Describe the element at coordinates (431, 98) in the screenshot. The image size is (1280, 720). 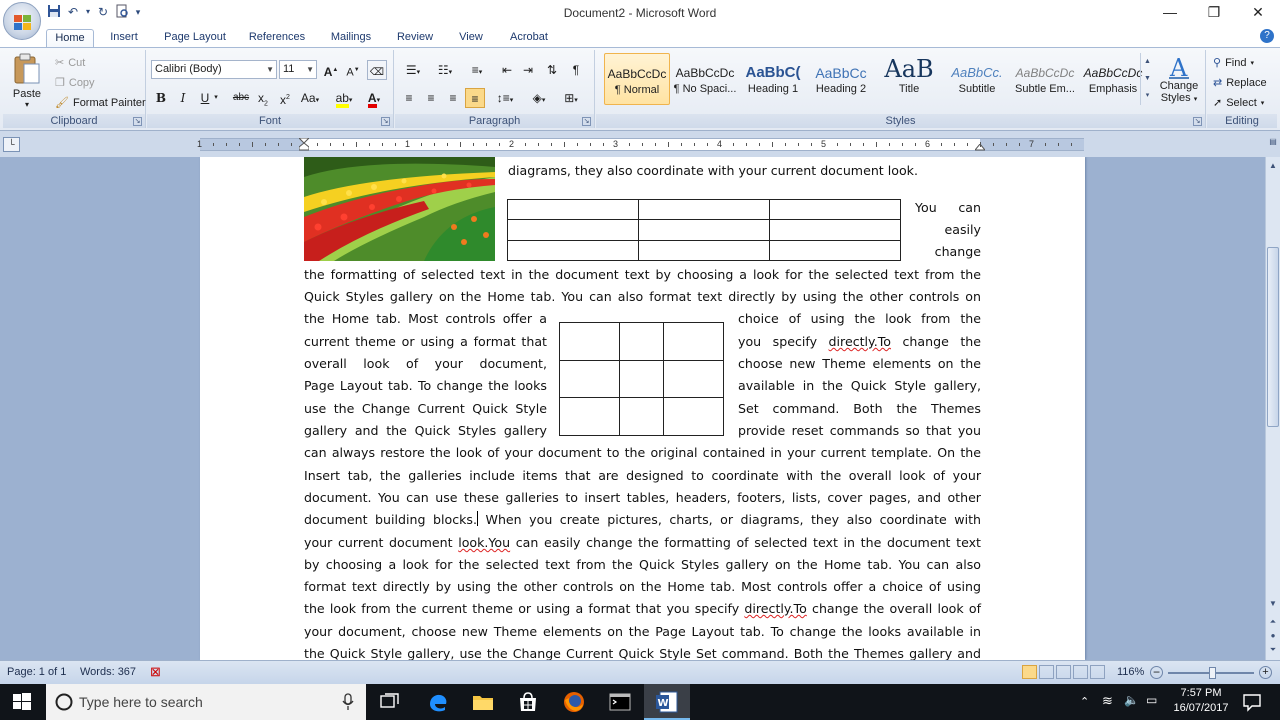
I see `align-center-button: ≡` at that location.